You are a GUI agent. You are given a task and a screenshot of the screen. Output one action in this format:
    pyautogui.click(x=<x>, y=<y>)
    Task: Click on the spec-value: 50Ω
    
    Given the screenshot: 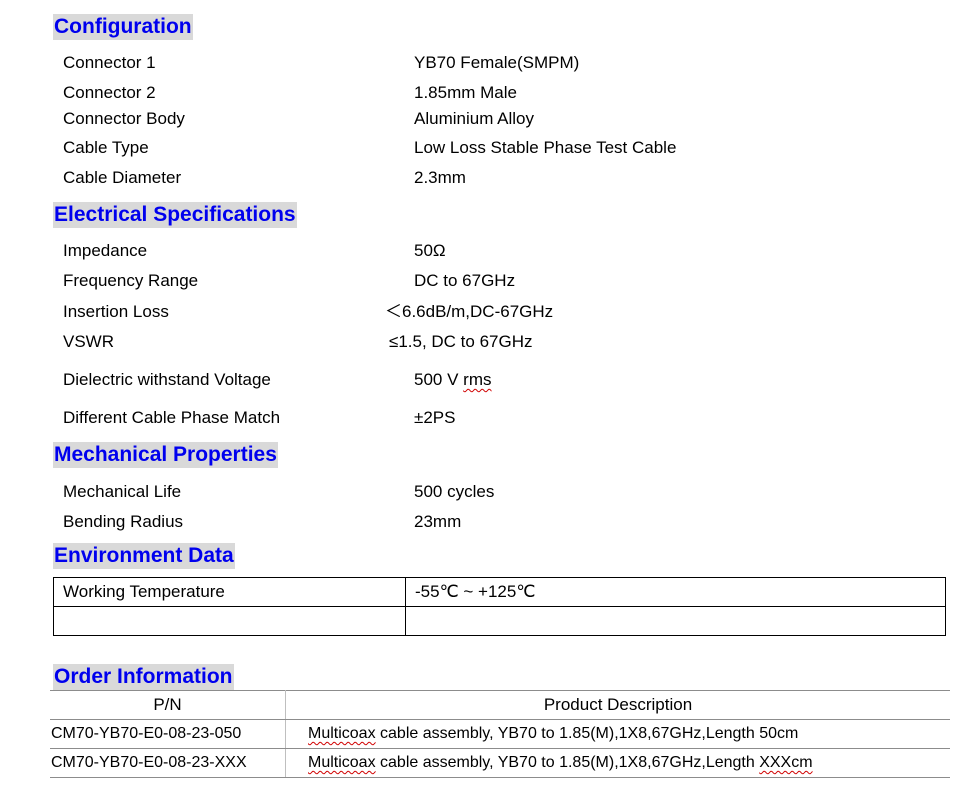 What is the action you would take?
    pyautogui.click(x=430, y=250)
    